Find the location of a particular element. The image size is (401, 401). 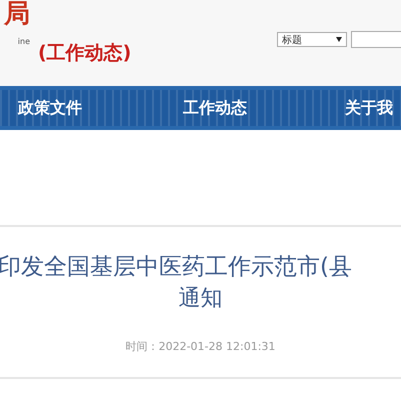

publish-time: 时间：2022-01-28 12:01:31 is located at coordinates (201, 346).